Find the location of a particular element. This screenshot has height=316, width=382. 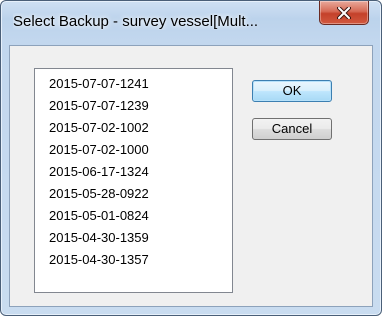

list-item: 2015-04-30-1359 is located at coordinates (99, 238).